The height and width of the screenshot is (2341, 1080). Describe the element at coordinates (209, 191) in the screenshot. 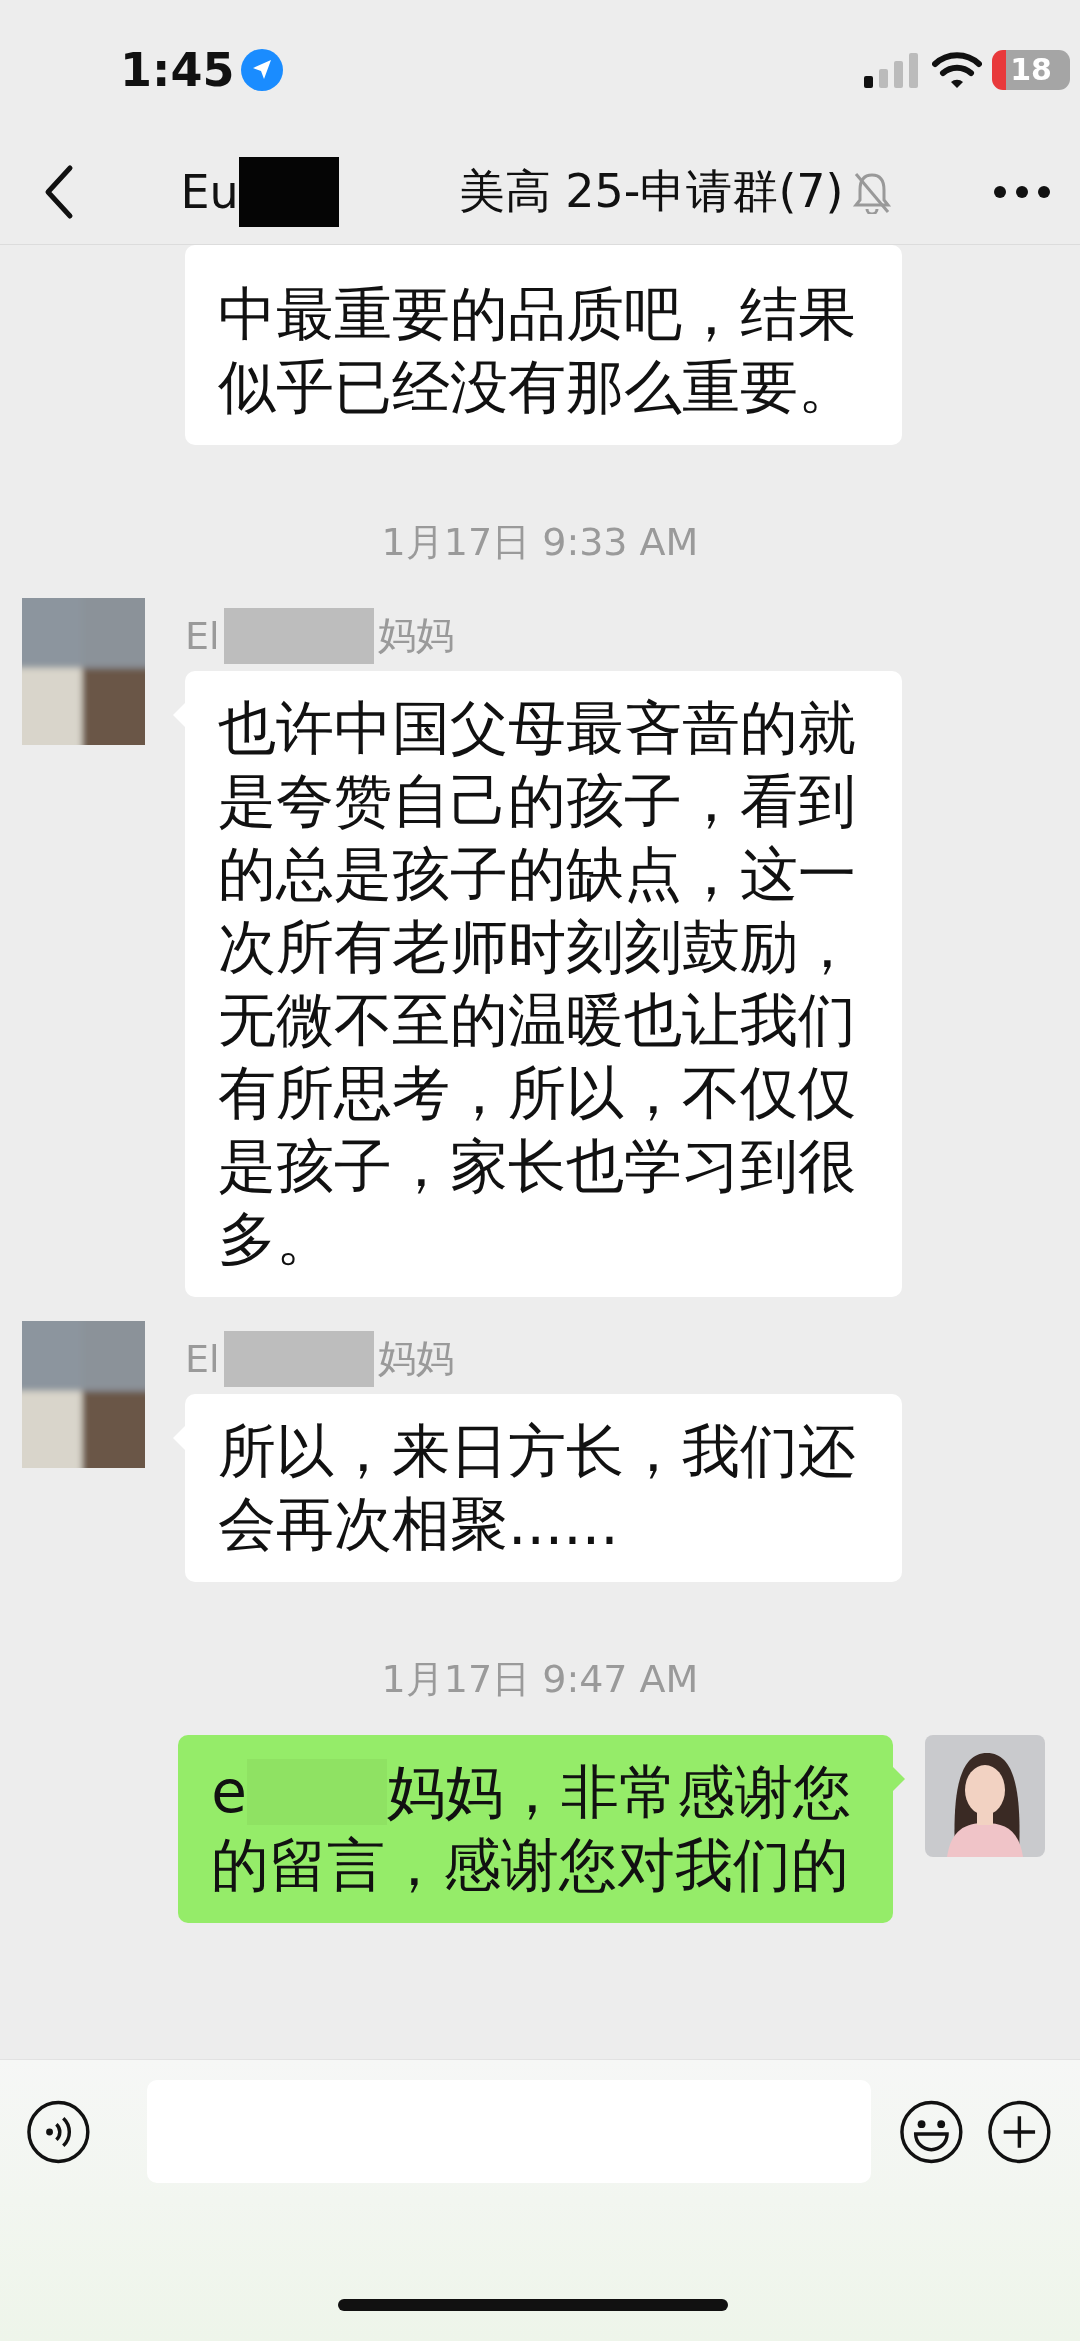

I see `chat-title: Eu` at that location.